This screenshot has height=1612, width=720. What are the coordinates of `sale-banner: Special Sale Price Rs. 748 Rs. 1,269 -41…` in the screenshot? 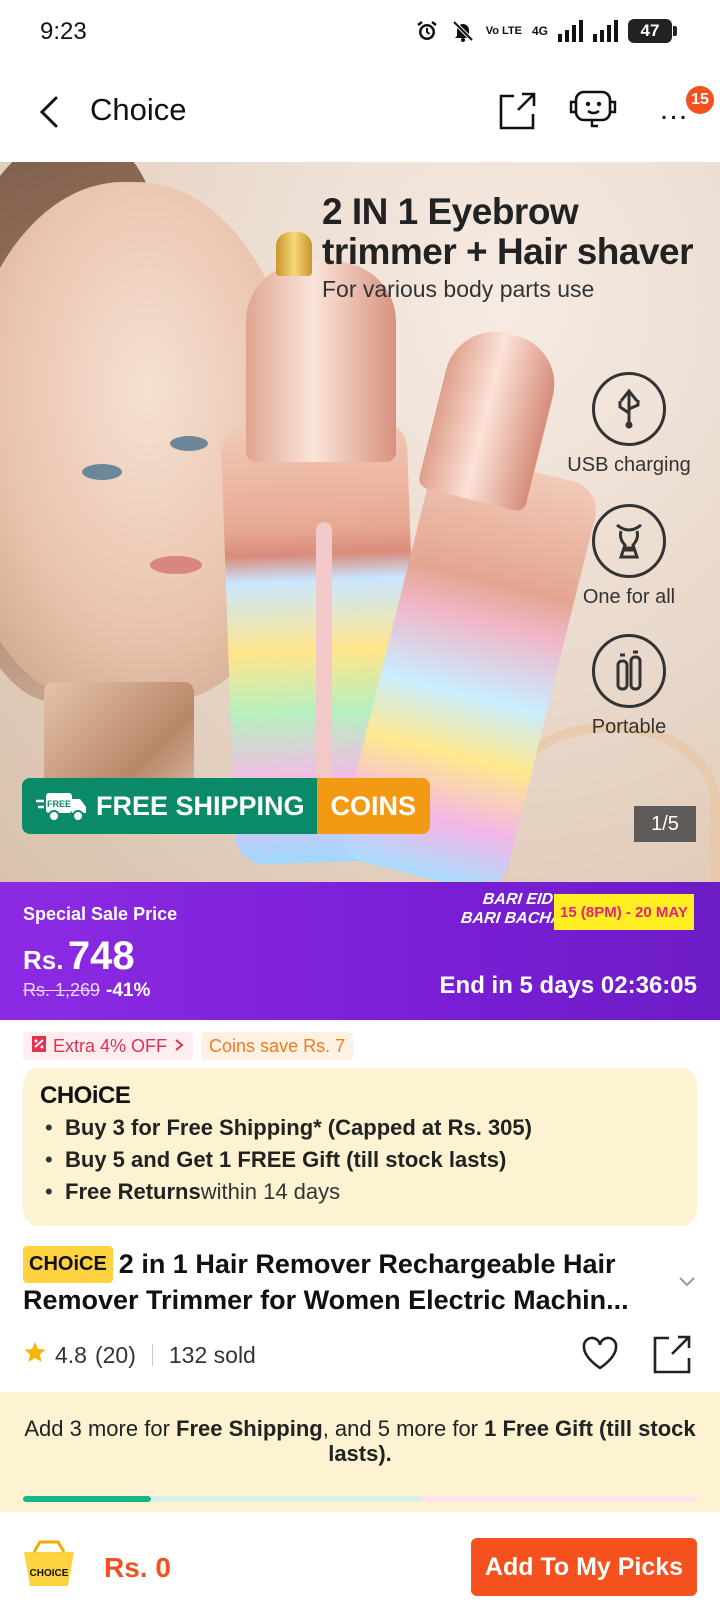 It's located at (360, 951).